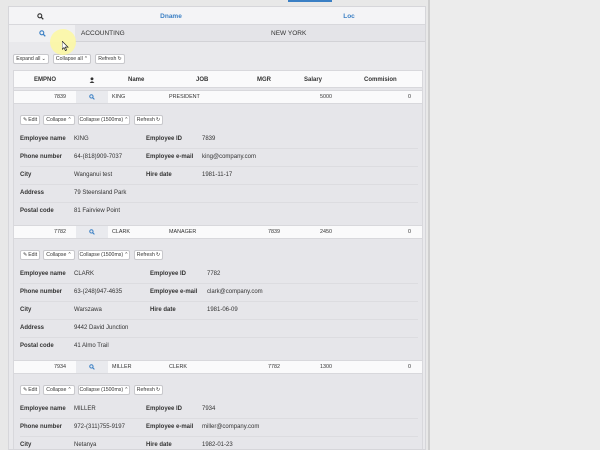 The image size is (600, 450). Describe the element at coordinates (222, 310) in the screenshot. I see `hire-date-value: 1981-06-09` at that location.